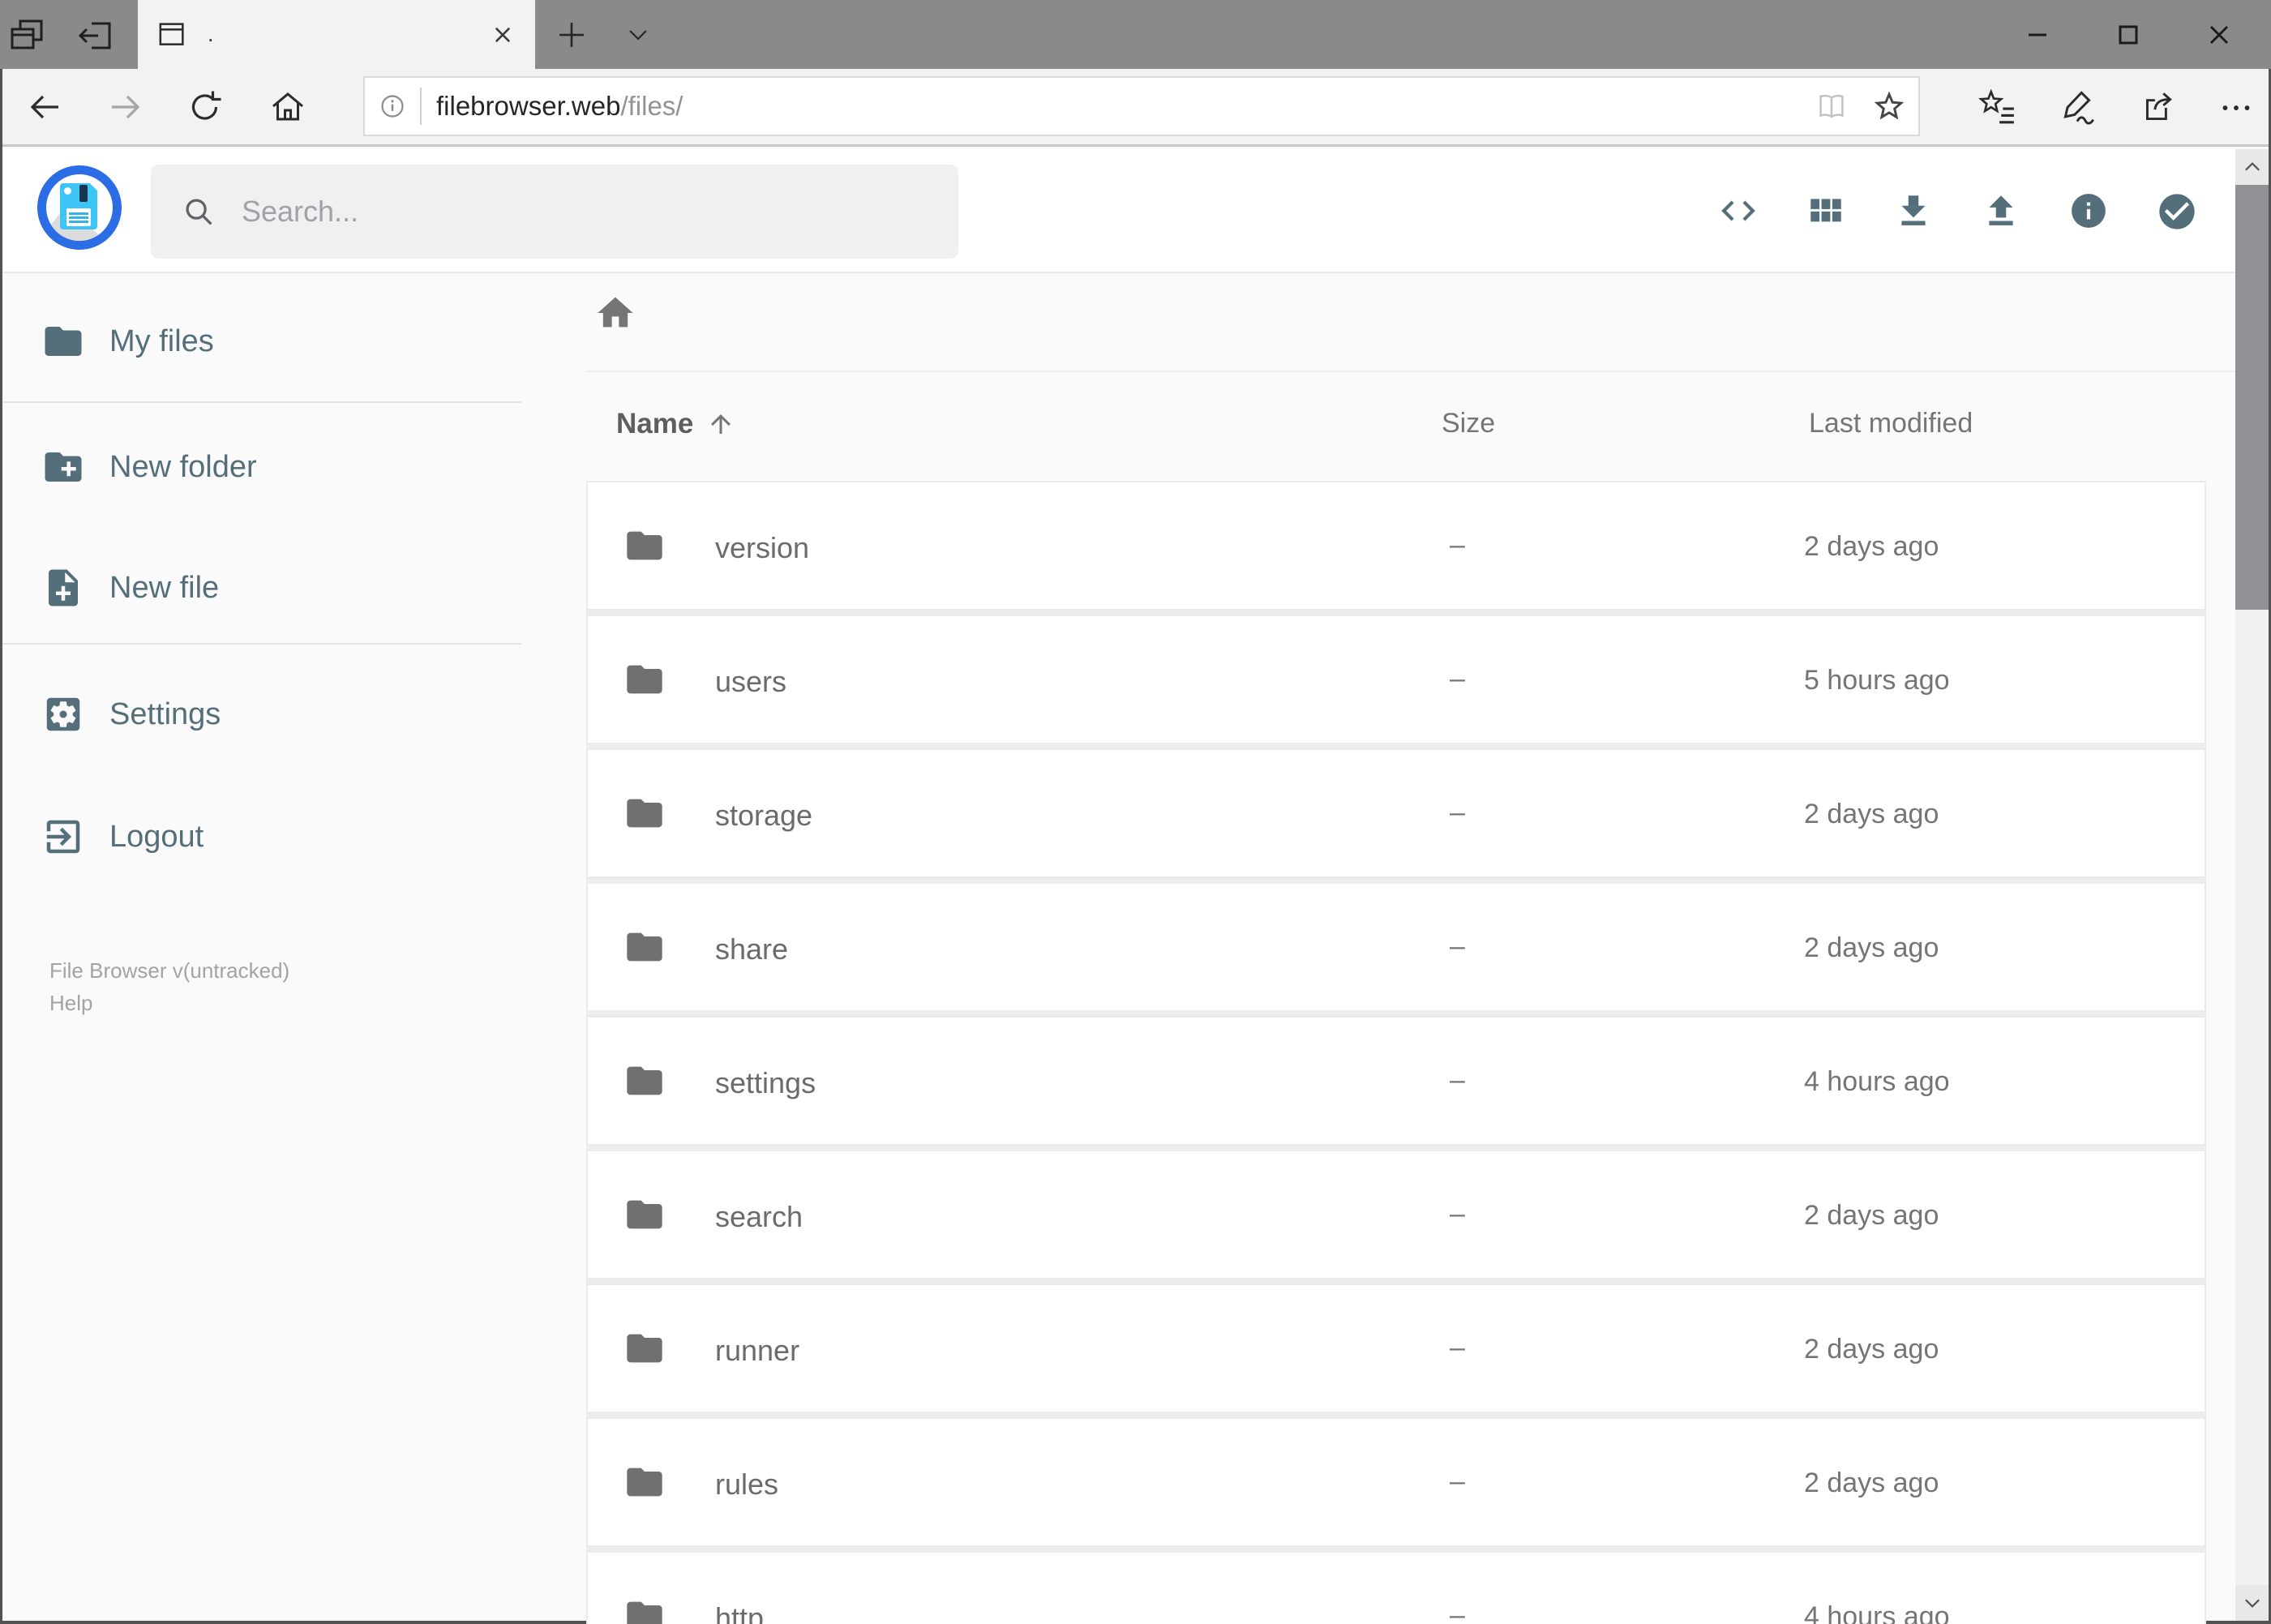 This screenshot has width=2271, height=1624. What do you see at coordinates (287, 107) in the screenshot?
I see `home-button` at bounding box center [287, 107].